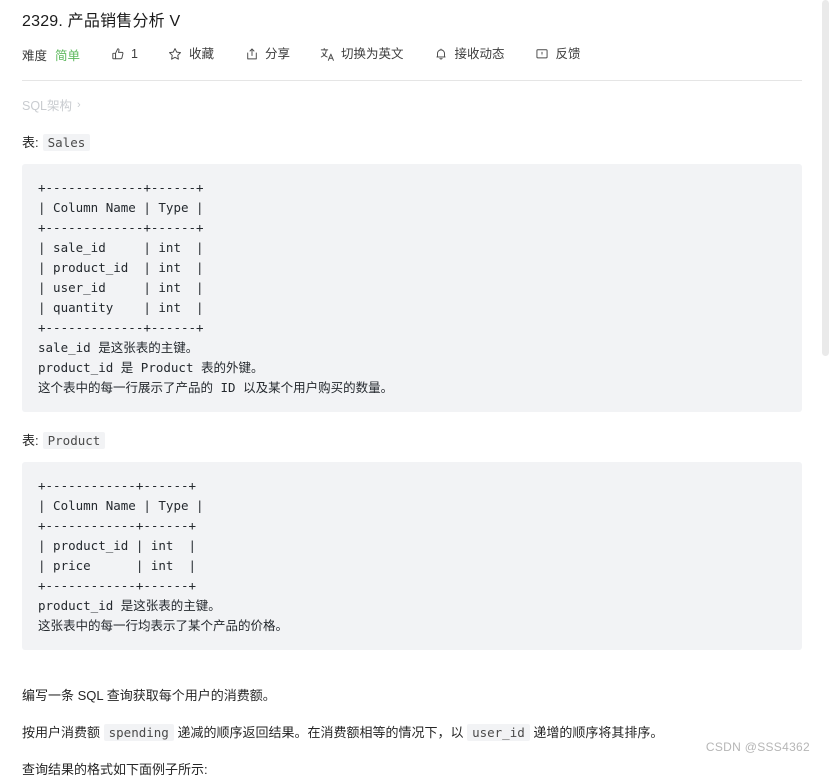  What do you see at coordinates (412, 439) in the screenshot?
I see `table-caption-product: 表: Product` at bounding box center [412, 439].